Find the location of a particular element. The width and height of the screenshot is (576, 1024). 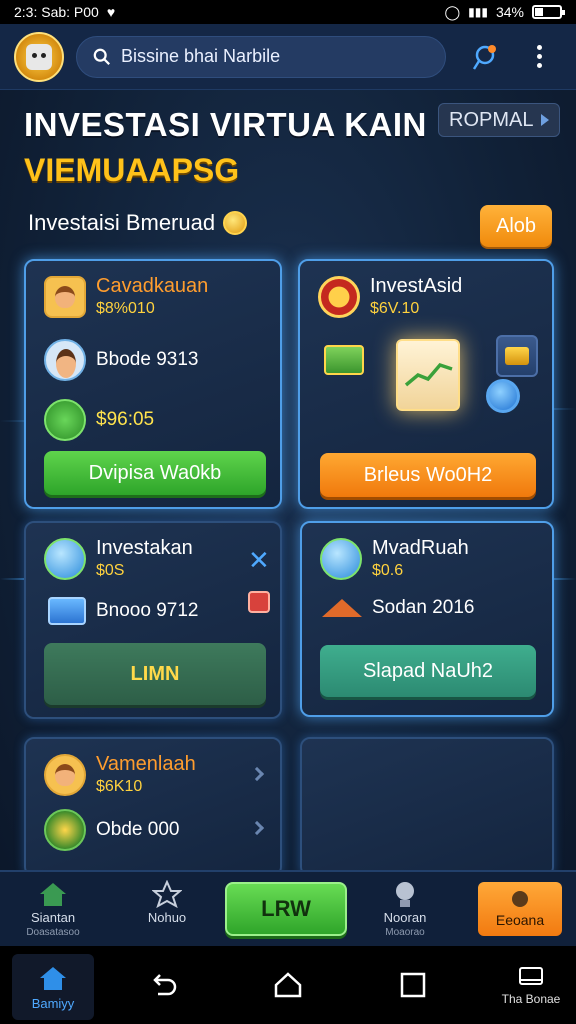

coin-icon is located at coordinates (235, 223).